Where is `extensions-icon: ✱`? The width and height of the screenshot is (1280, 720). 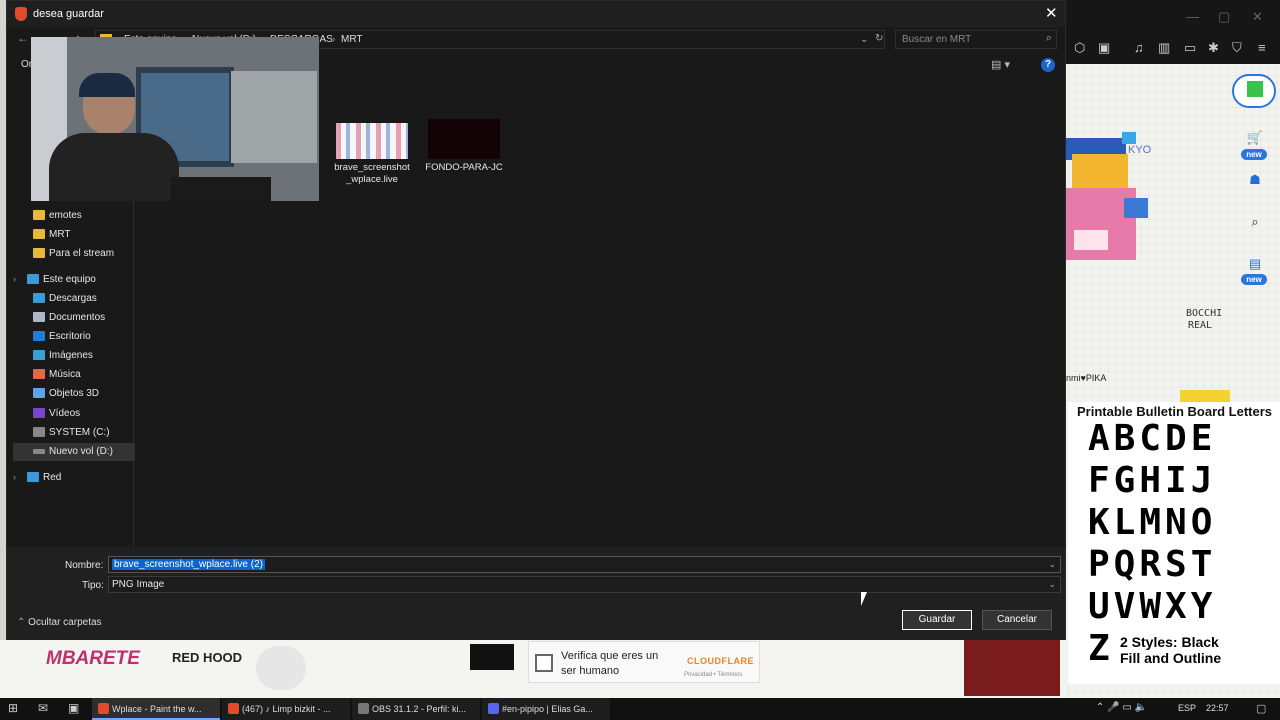
extensions-icon: ✱ is located at coordinates (1213, 48).